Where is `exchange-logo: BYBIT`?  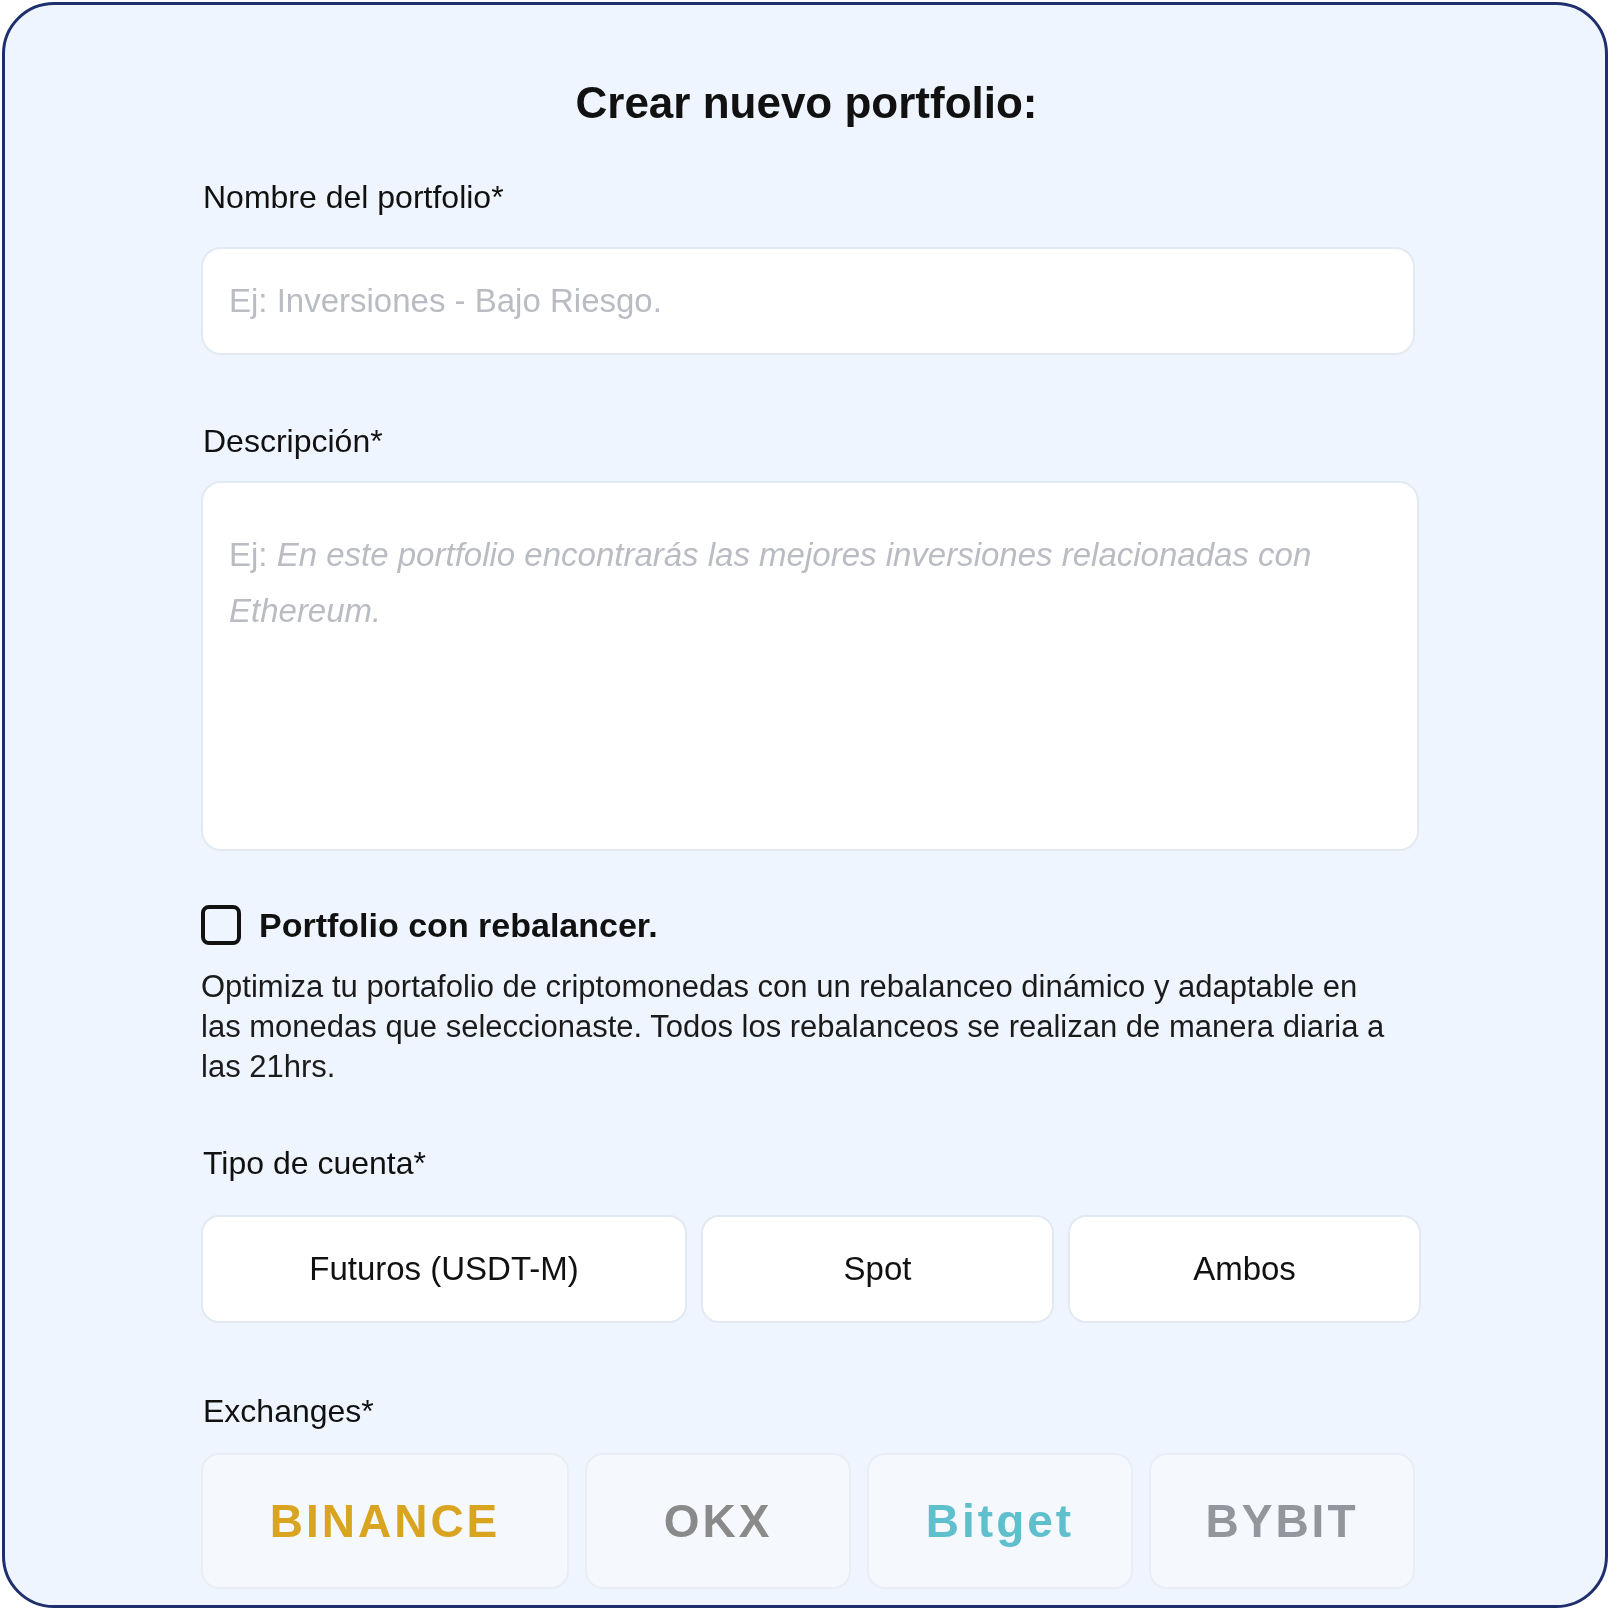 exchange-logo: BYBIT is located at coordinates (1282, 1521).